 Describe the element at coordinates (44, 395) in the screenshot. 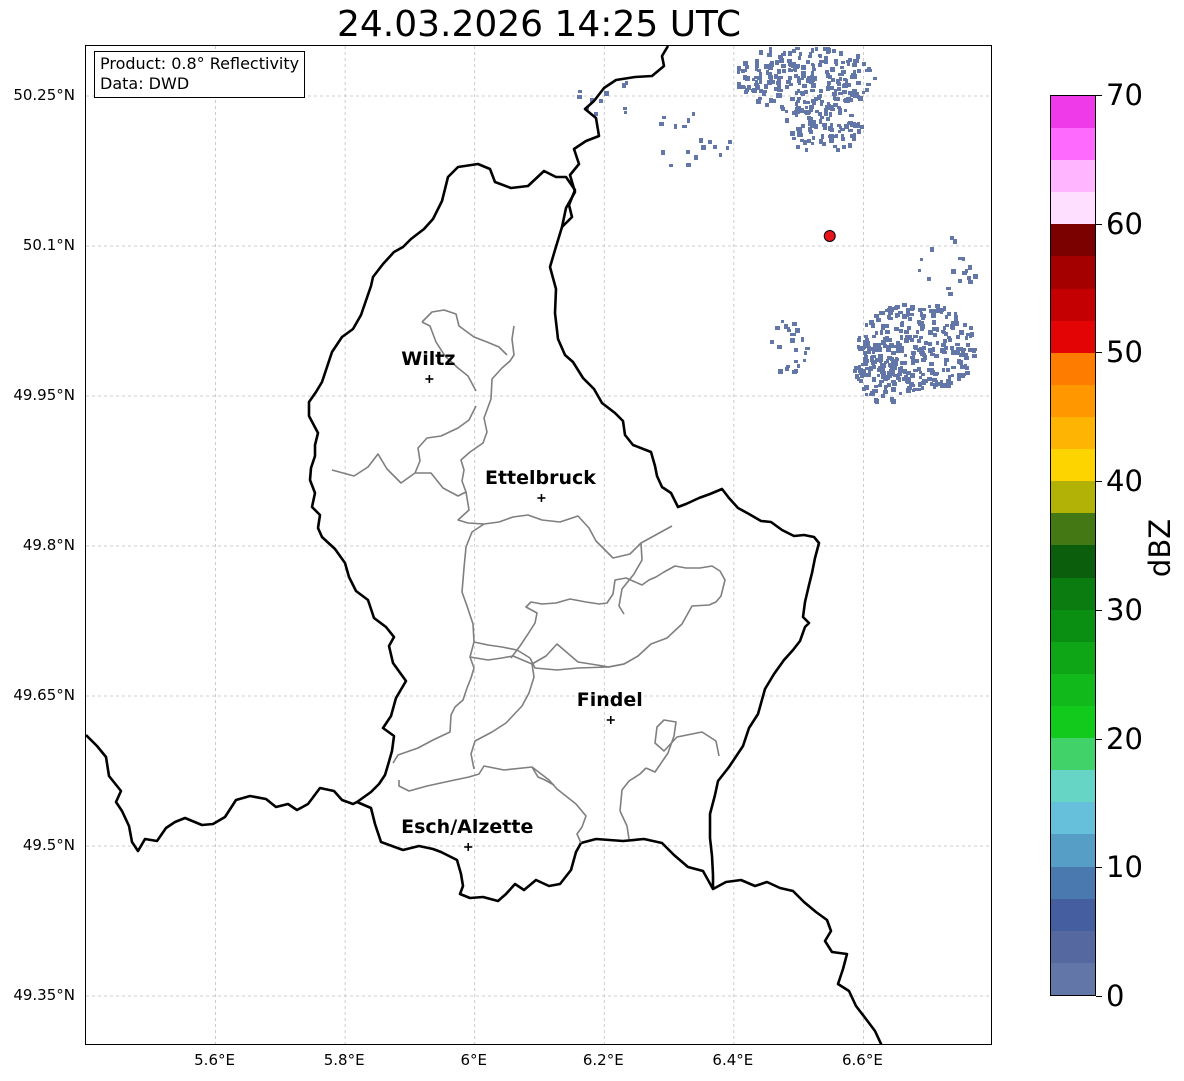

I see `y-tick-label: 49.95°N` at that location.